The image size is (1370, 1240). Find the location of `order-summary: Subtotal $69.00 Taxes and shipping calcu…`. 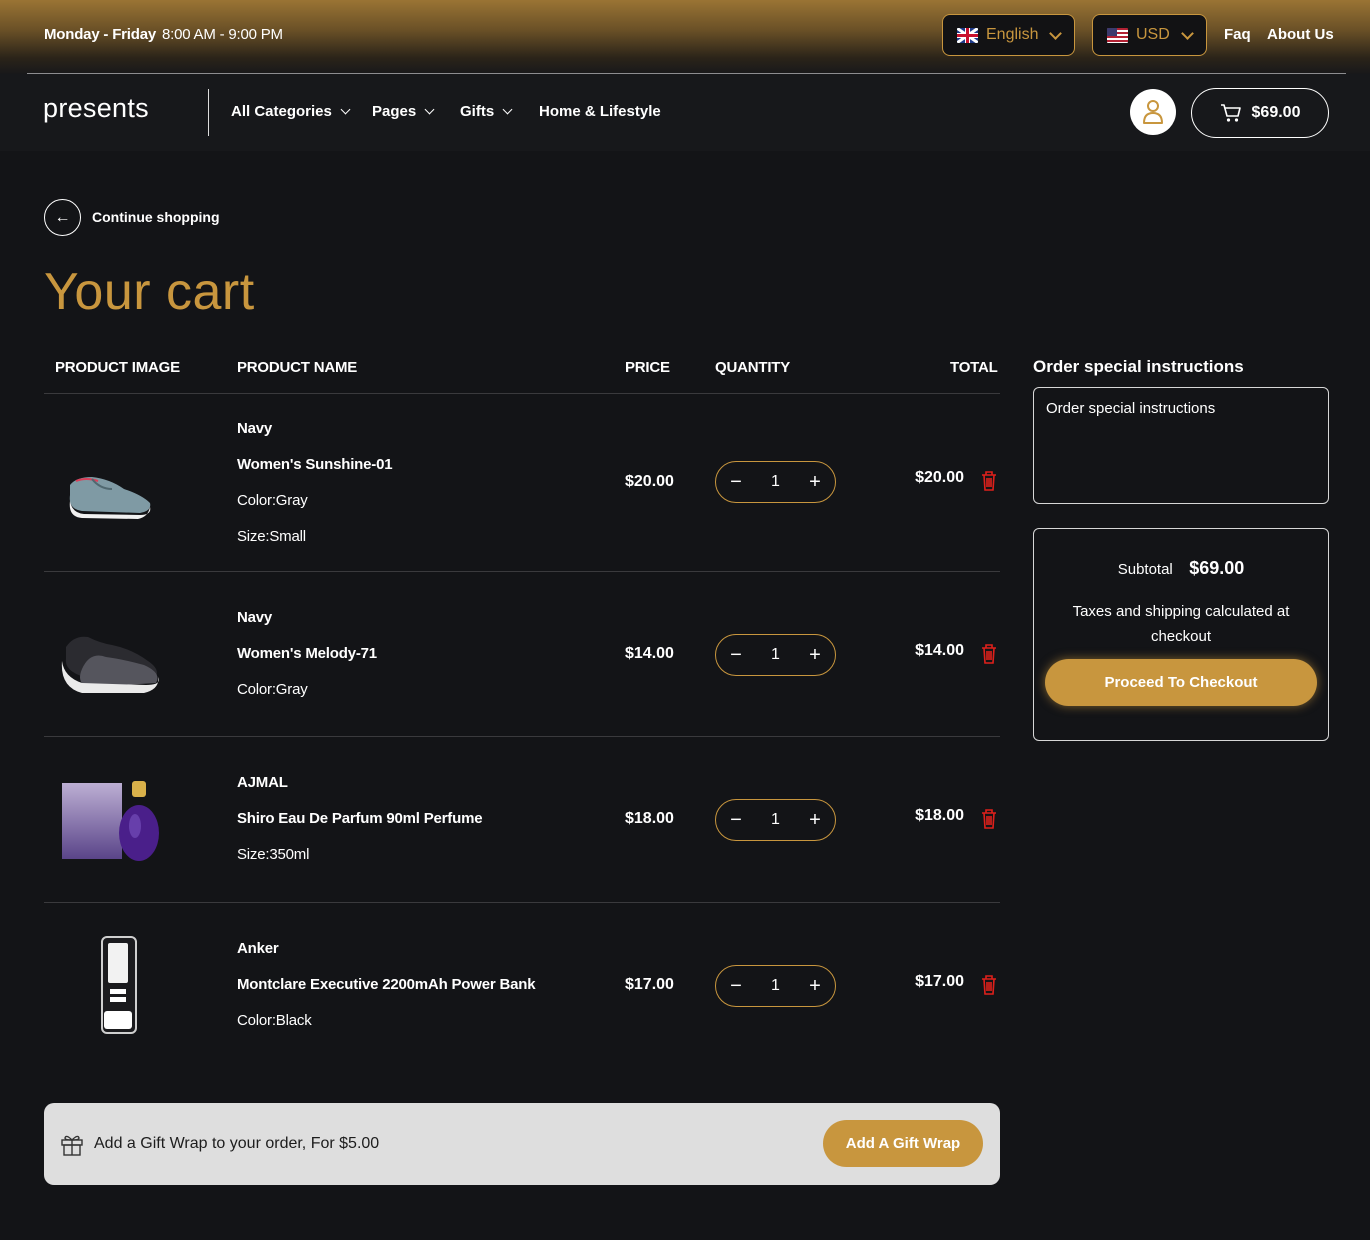

order-summary: Subtotal $69.00 Taxes and shipping calcu… is located at coordinates (1181, 634).